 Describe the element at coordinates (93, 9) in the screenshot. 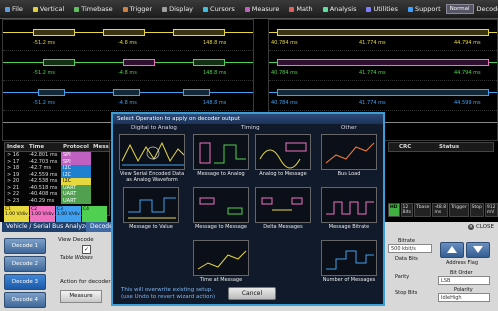

I see `menu-timebase: Timebase` at that location.